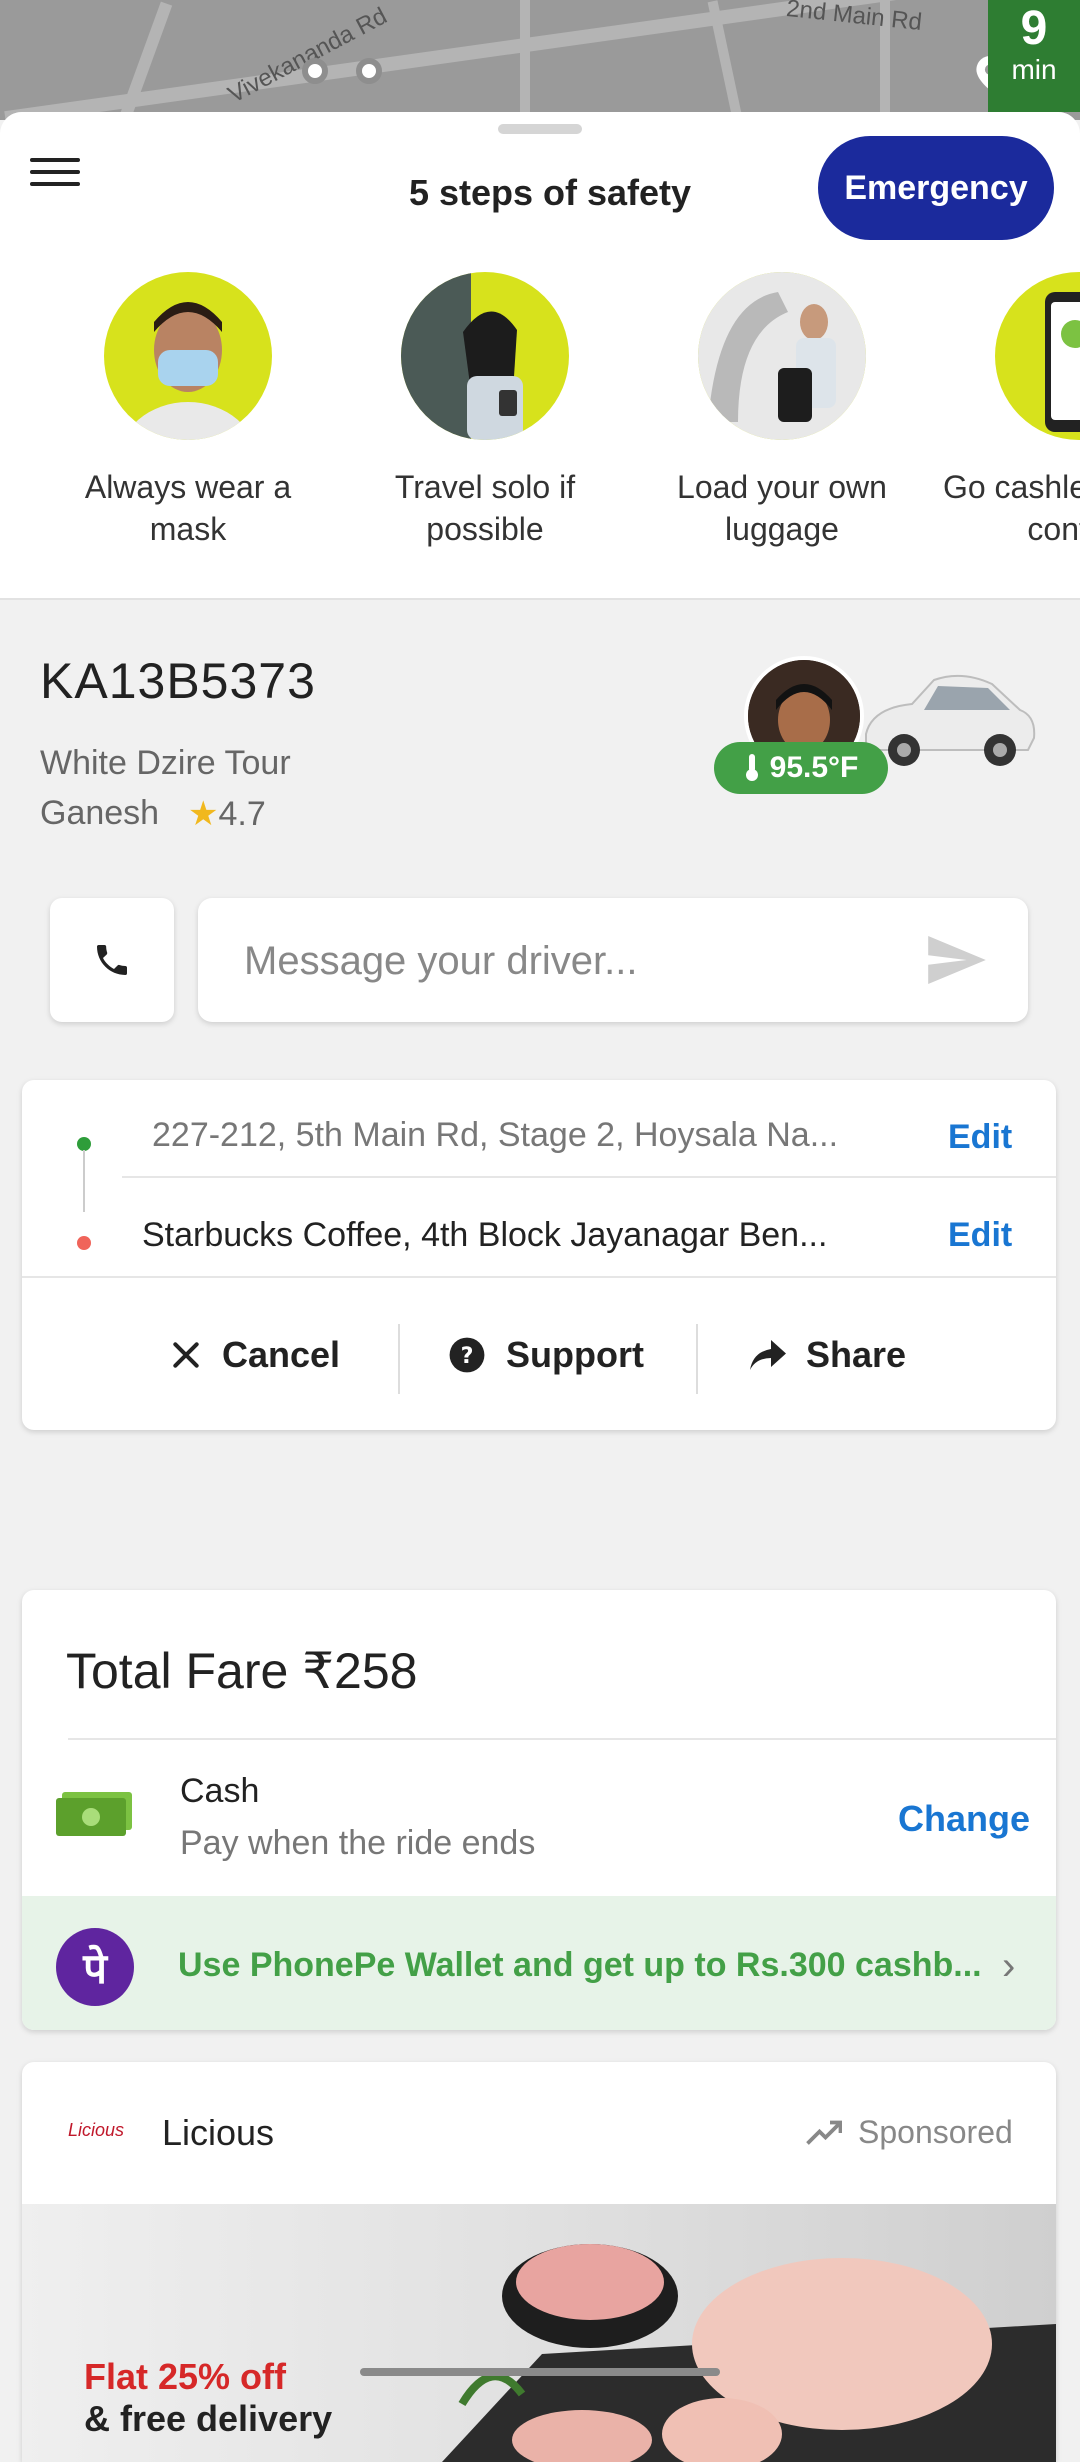  I want to click on support-button: ? Support, so click(546, 1355).